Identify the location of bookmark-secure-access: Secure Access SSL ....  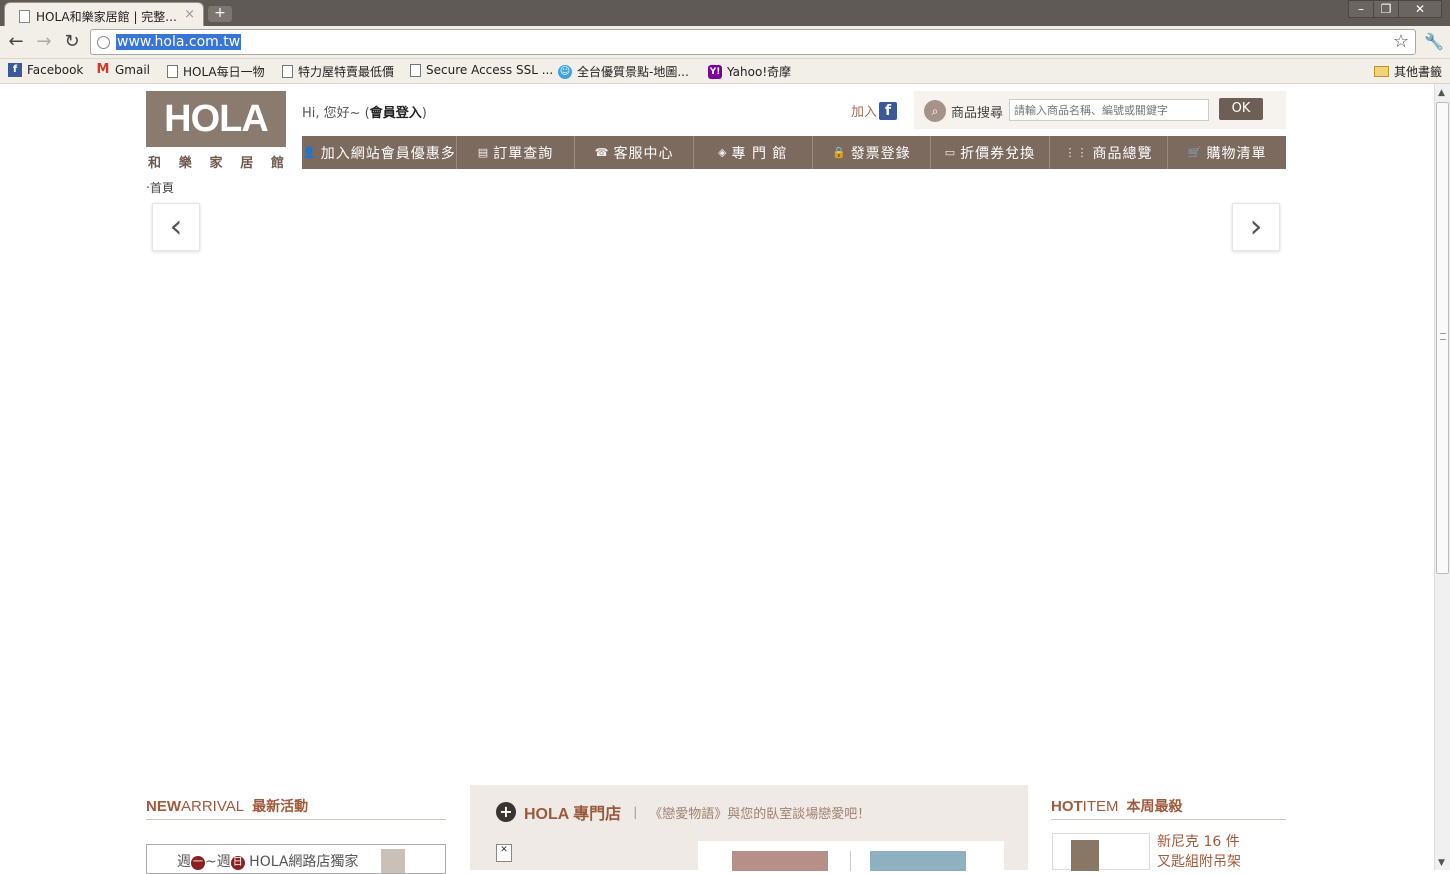
(481, 70).